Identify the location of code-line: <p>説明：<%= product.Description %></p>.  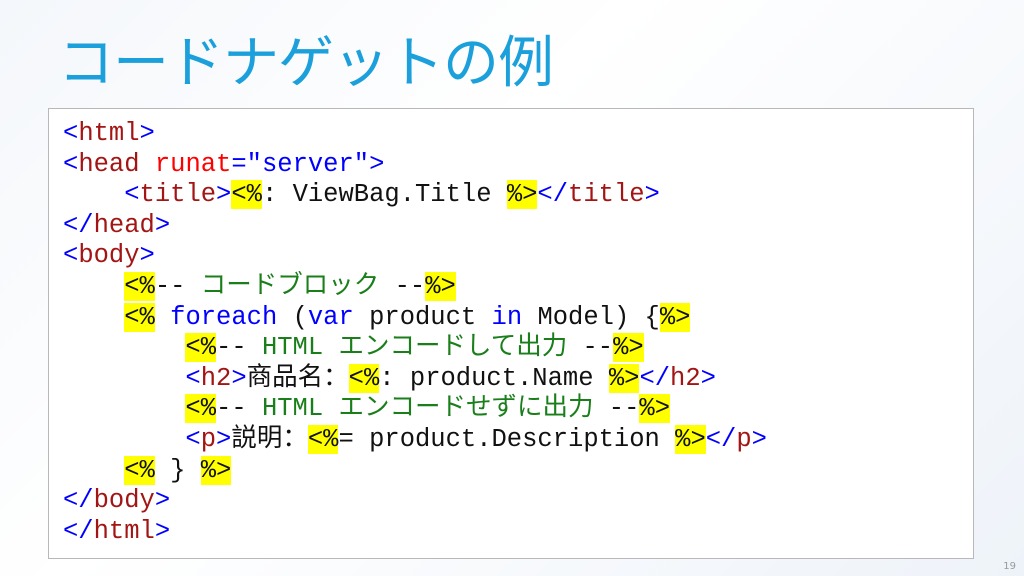
(415, 440).